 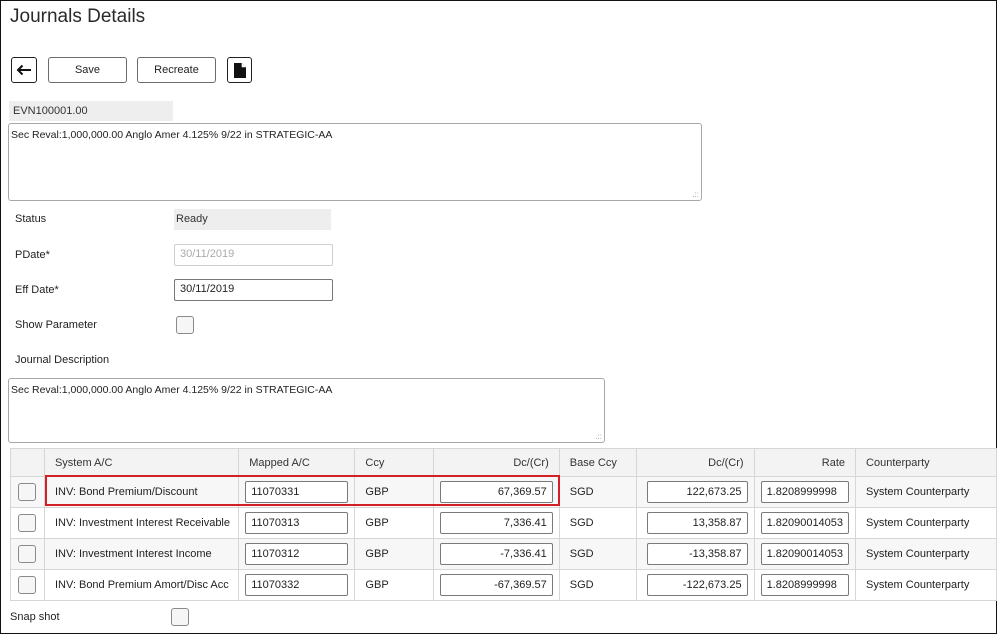 I want to click on mapped-ac-input: 11070332, so click(x=297, y=585).